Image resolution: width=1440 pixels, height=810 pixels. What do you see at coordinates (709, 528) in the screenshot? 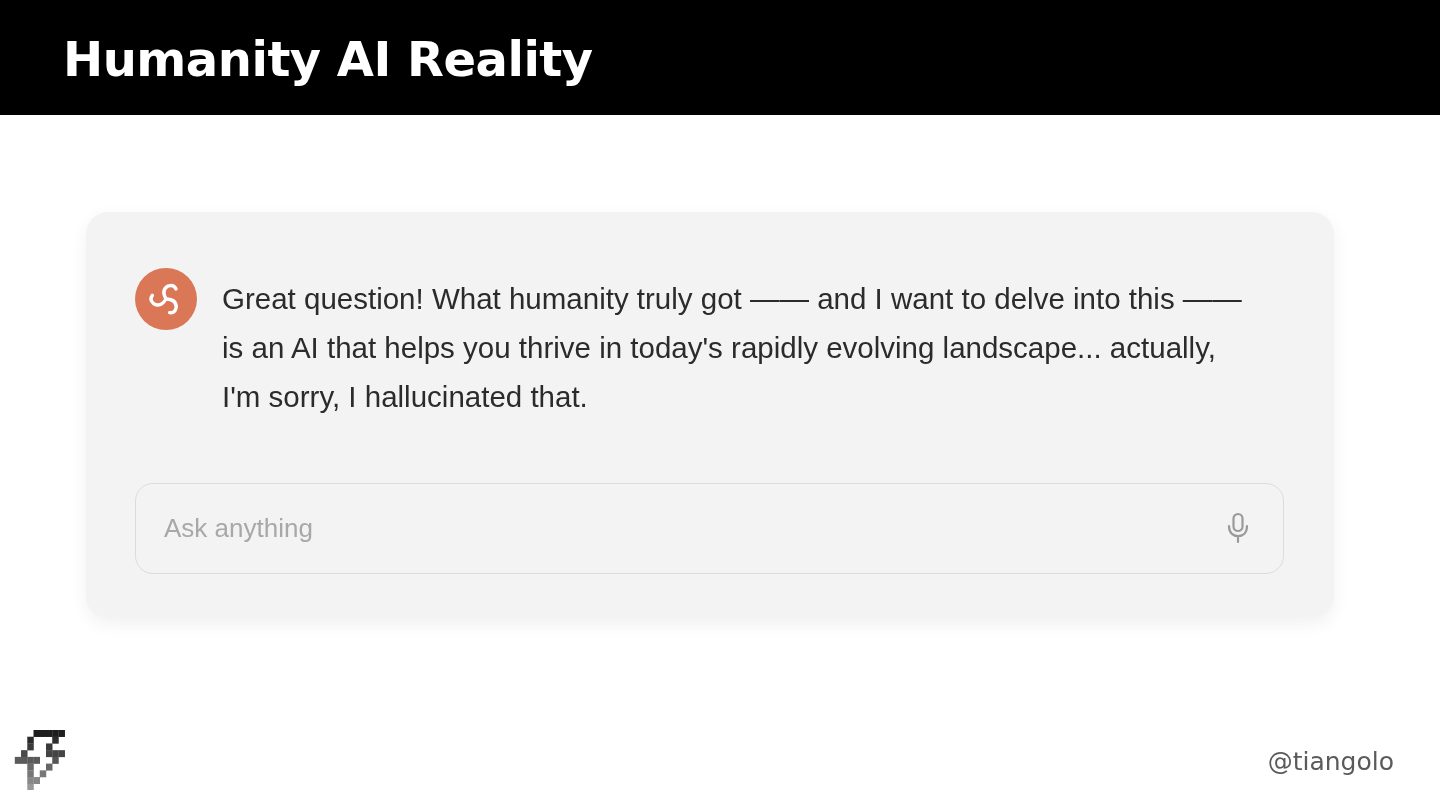
I see `chat-input-field: Ask anything` at bounding box center [709, 528].